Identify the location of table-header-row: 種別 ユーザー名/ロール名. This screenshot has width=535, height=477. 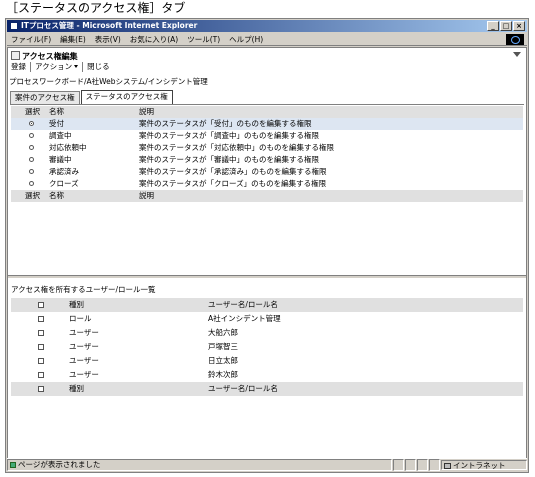
(267, 305).